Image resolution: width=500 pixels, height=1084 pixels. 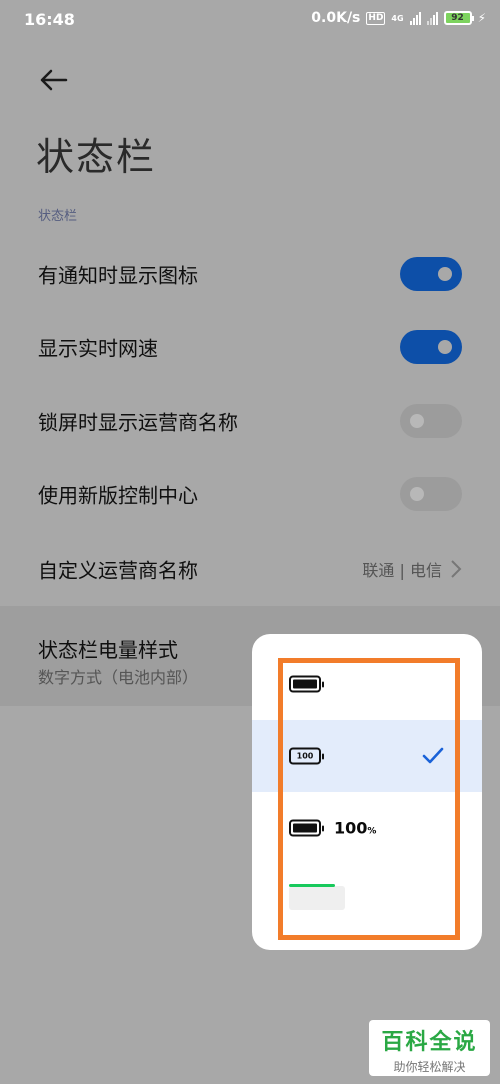 What do you see at coordinates (54, 80) in the screenshot?
I see `back-arrow-icon` at bounding box center [54, 80].